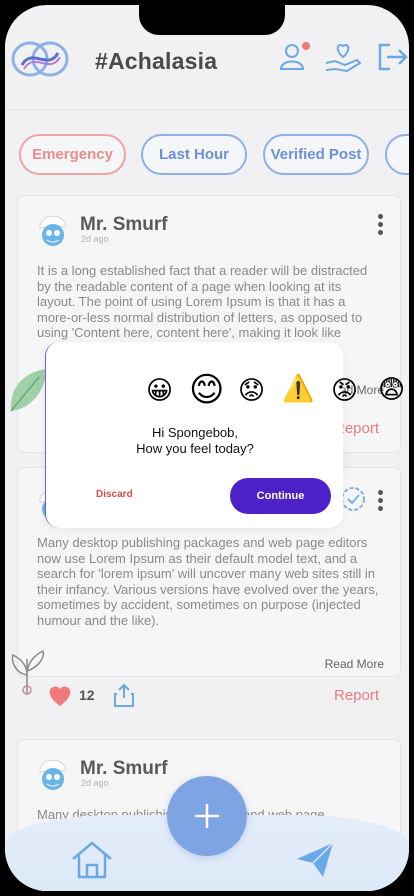  What do you see at coordinates (40, 59) in the screenshot?
I see `infinity-logo-icon` at bounding box center [40, 59].